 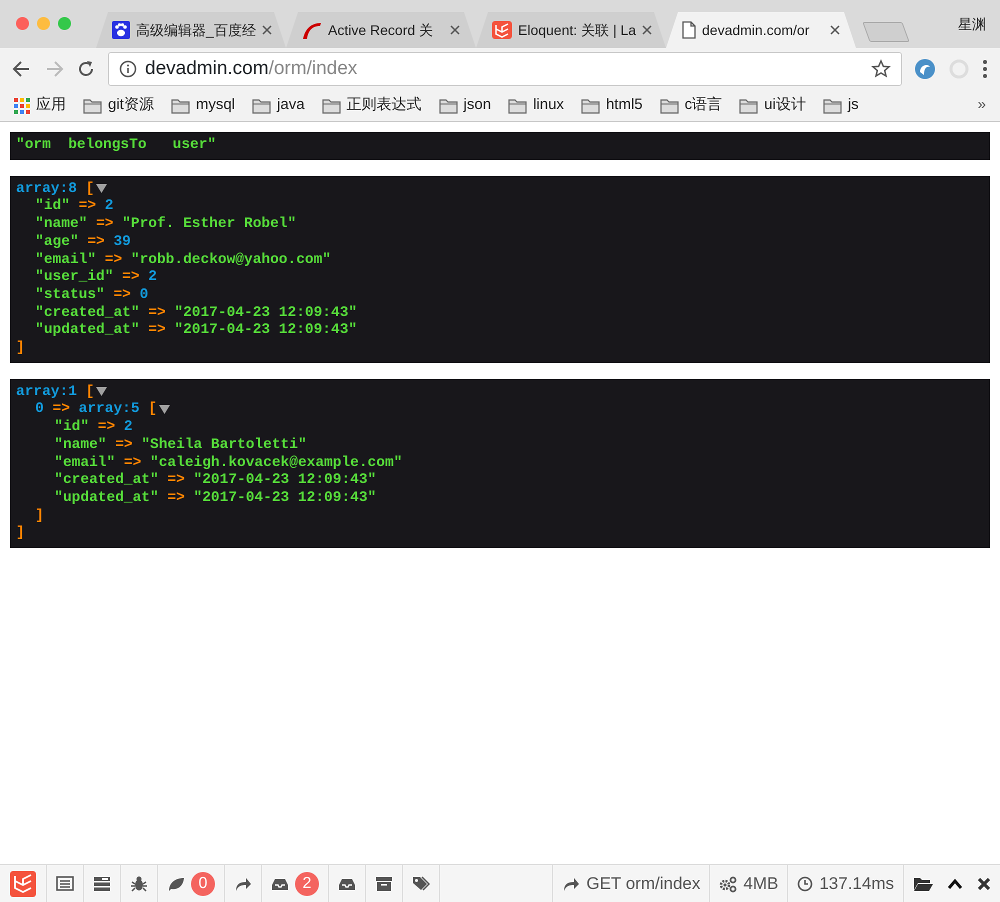 I want to click on dump-entry: "status" => 0, so click(x=92, y=295).